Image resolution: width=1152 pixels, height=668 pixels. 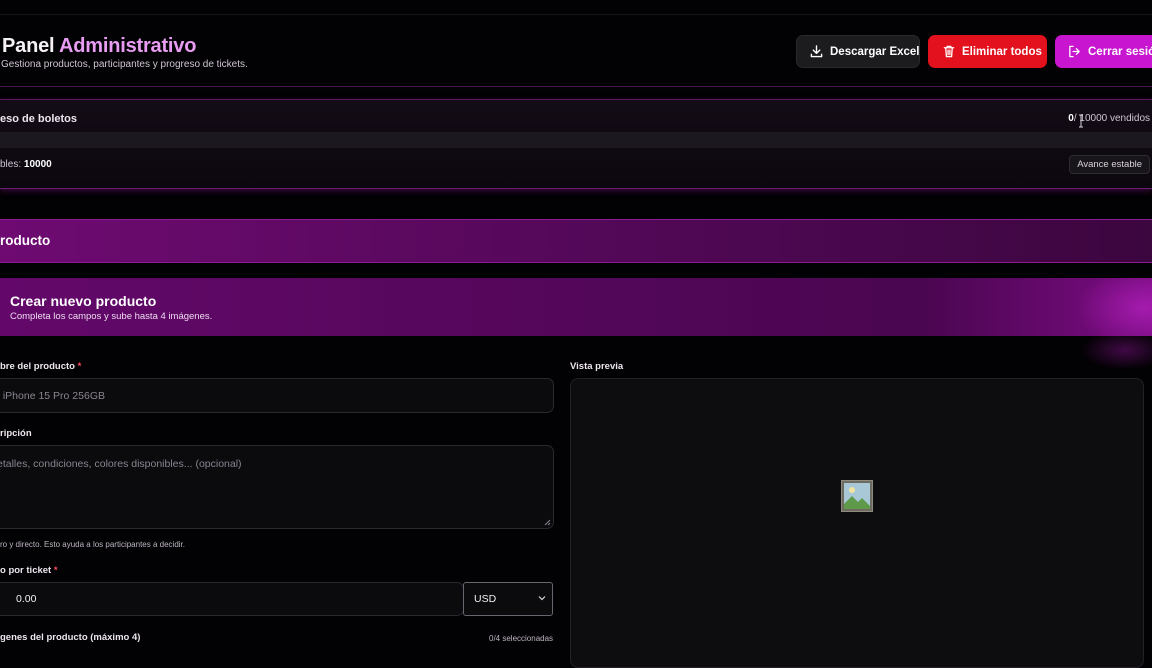 I want to click on page-title: Panel Administrativo, so click(x=99, y=46).